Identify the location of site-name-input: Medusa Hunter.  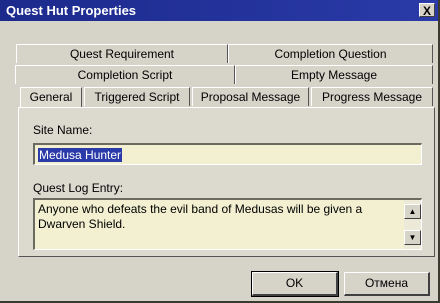
(227, 154).